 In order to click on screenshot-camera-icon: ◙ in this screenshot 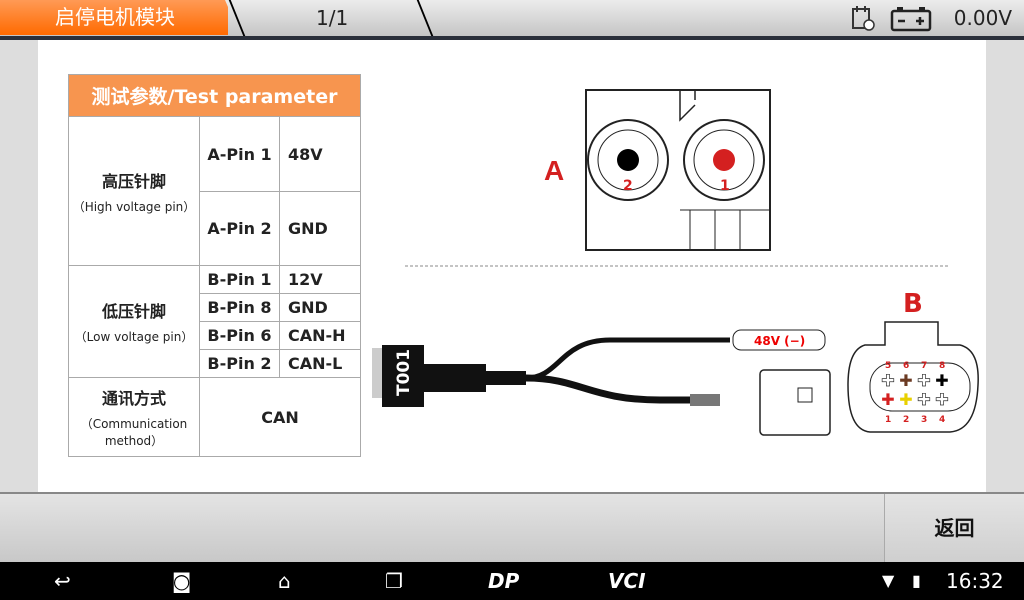, I will do `click(181, 581)`.